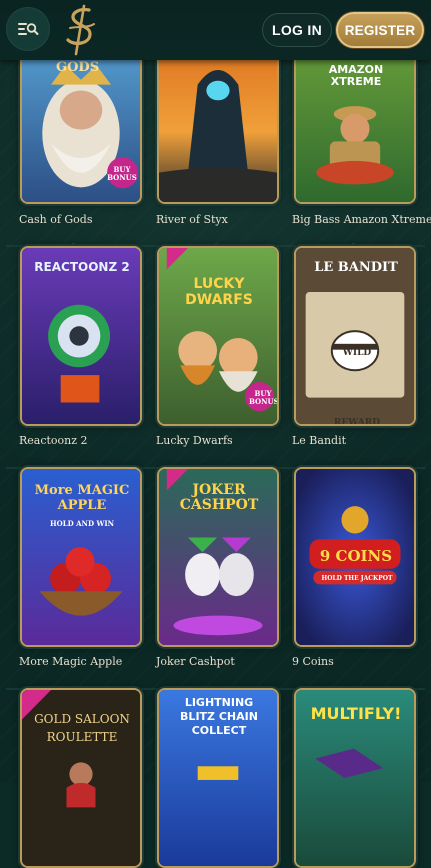 This screenshot has width=431, height=868. What do you see at coordinates (297, 30) in the screenshot?
I see `login-button: LOG IN` at bounding box center [297, 30].